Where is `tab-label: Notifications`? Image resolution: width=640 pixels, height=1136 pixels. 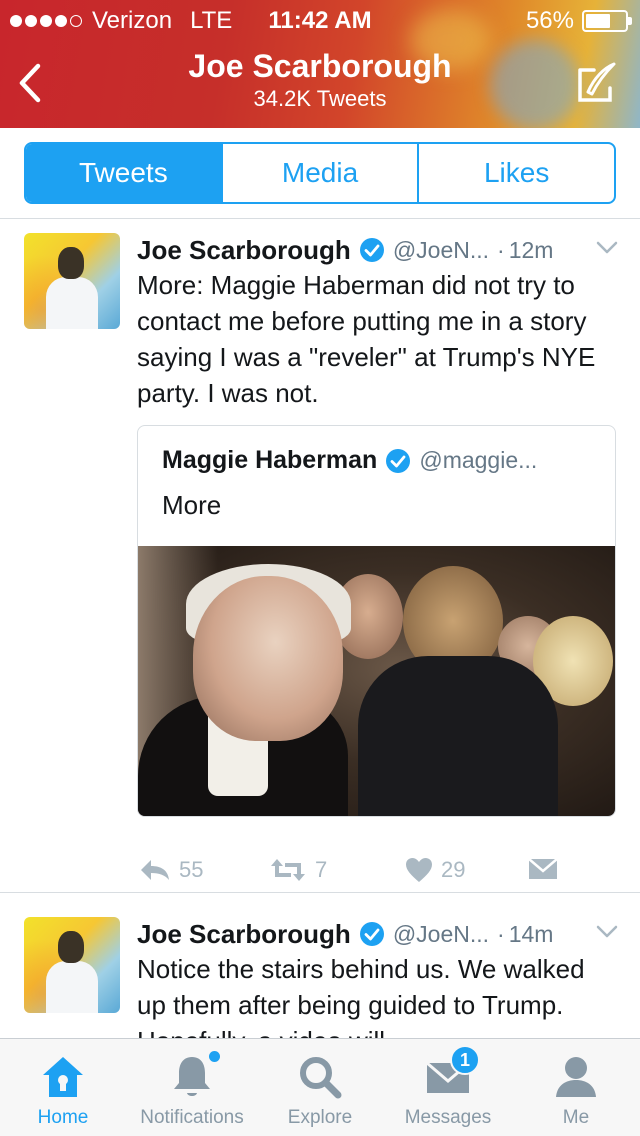 tab-label: Notifications is located at coordinates (192, 1117).